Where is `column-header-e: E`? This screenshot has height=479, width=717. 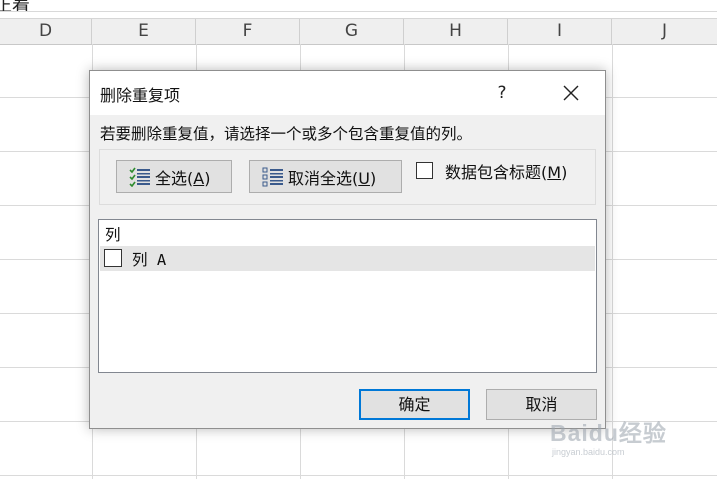 column-header-e: E is located at coordinates (144, 31).